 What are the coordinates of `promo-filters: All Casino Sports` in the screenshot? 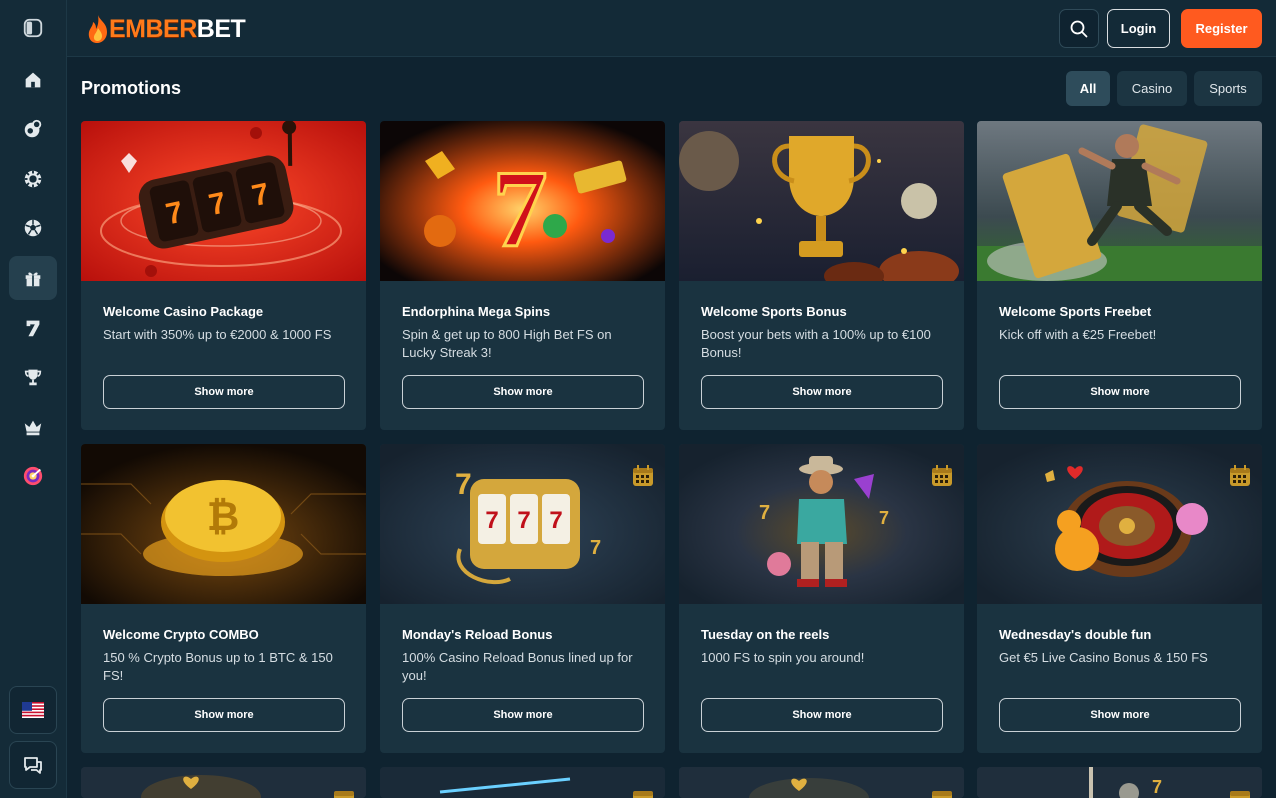 It's located at (1164, 88).